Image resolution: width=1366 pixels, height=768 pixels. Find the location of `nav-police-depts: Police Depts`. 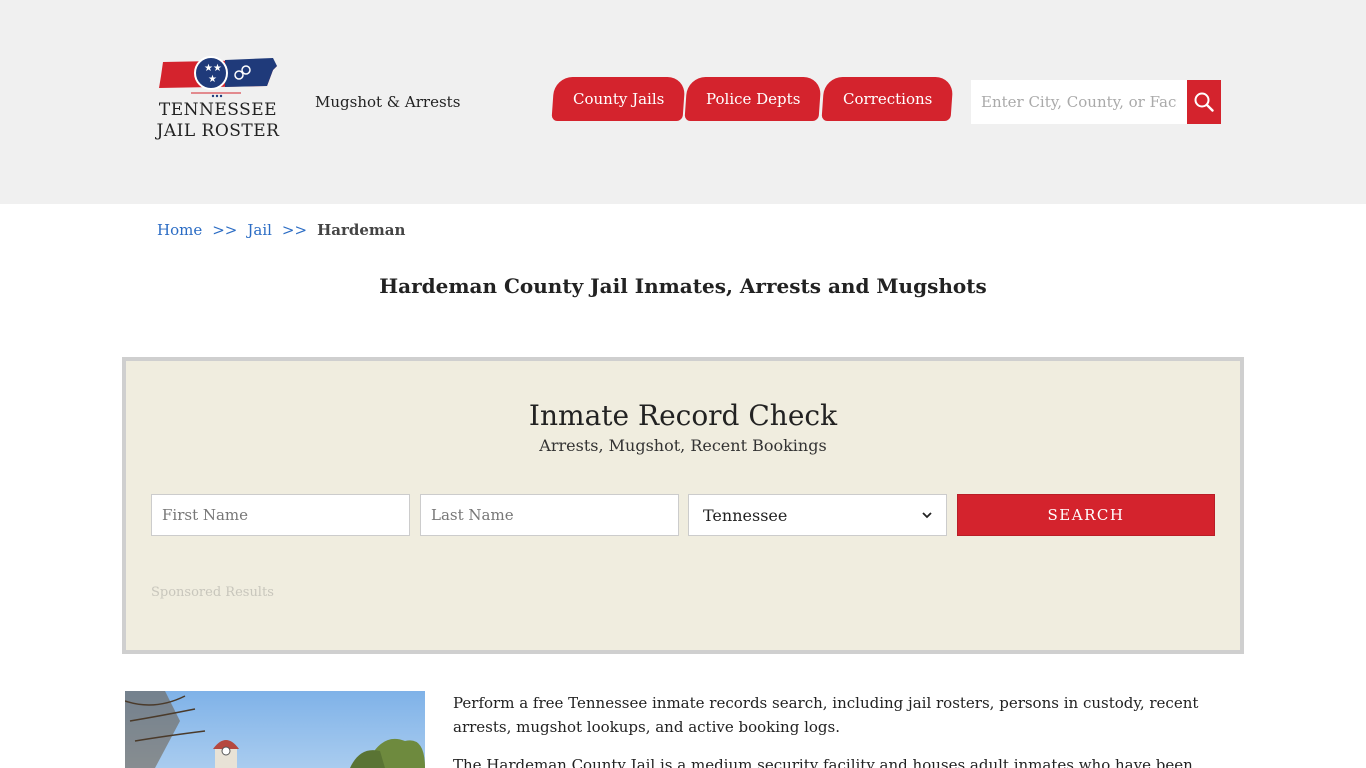

nav-police-depts: Police Depts is located at coordinates (753, 99).